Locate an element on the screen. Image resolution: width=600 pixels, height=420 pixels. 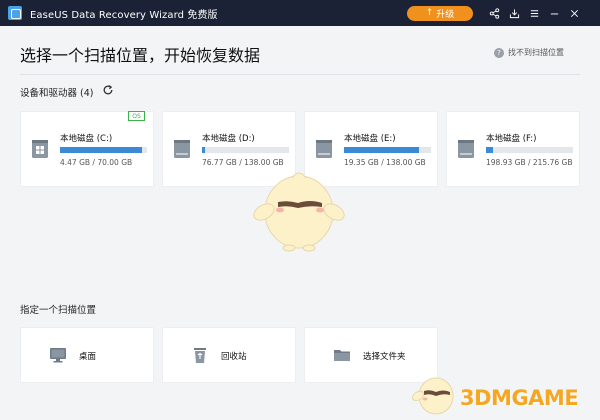
location-label: 选择文件夹 is located at coordinates (384, 357).